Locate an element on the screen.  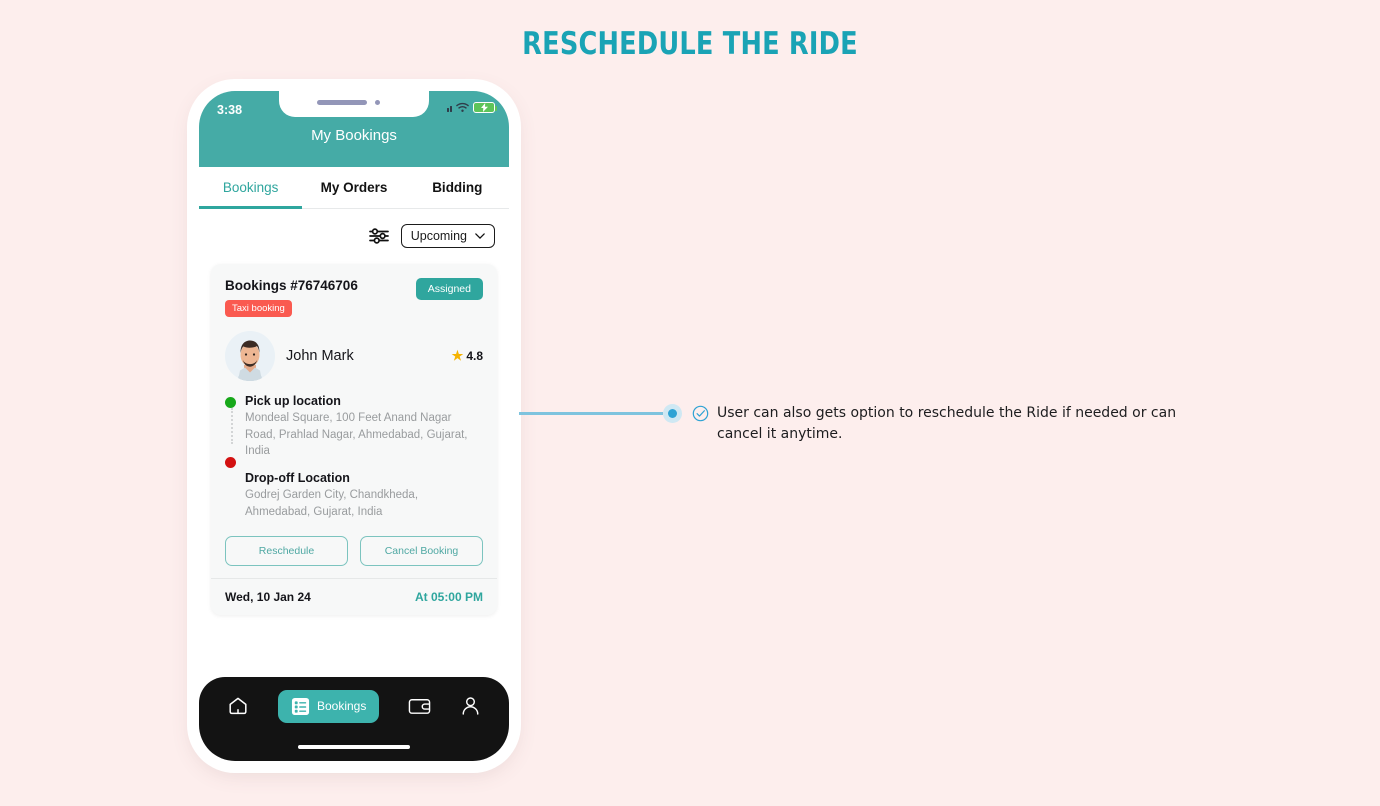
home-icon is located at coordinates (238, 706).